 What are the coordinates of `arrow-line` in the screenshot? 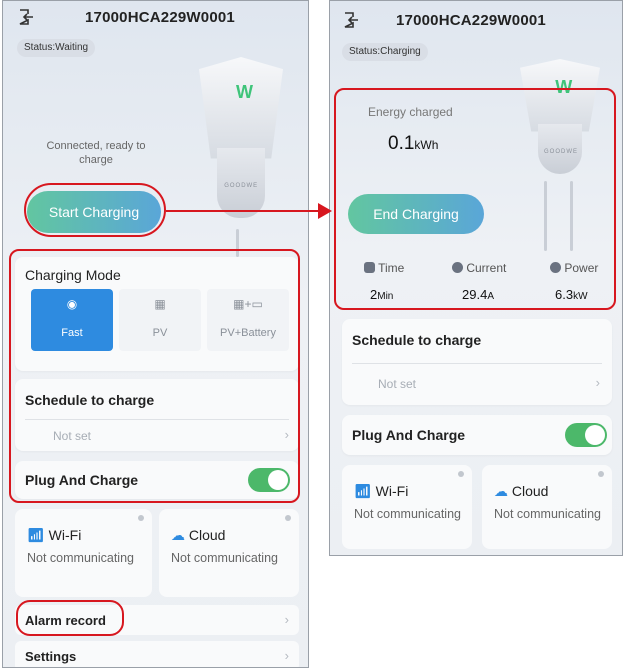 It's located at (246, 211).